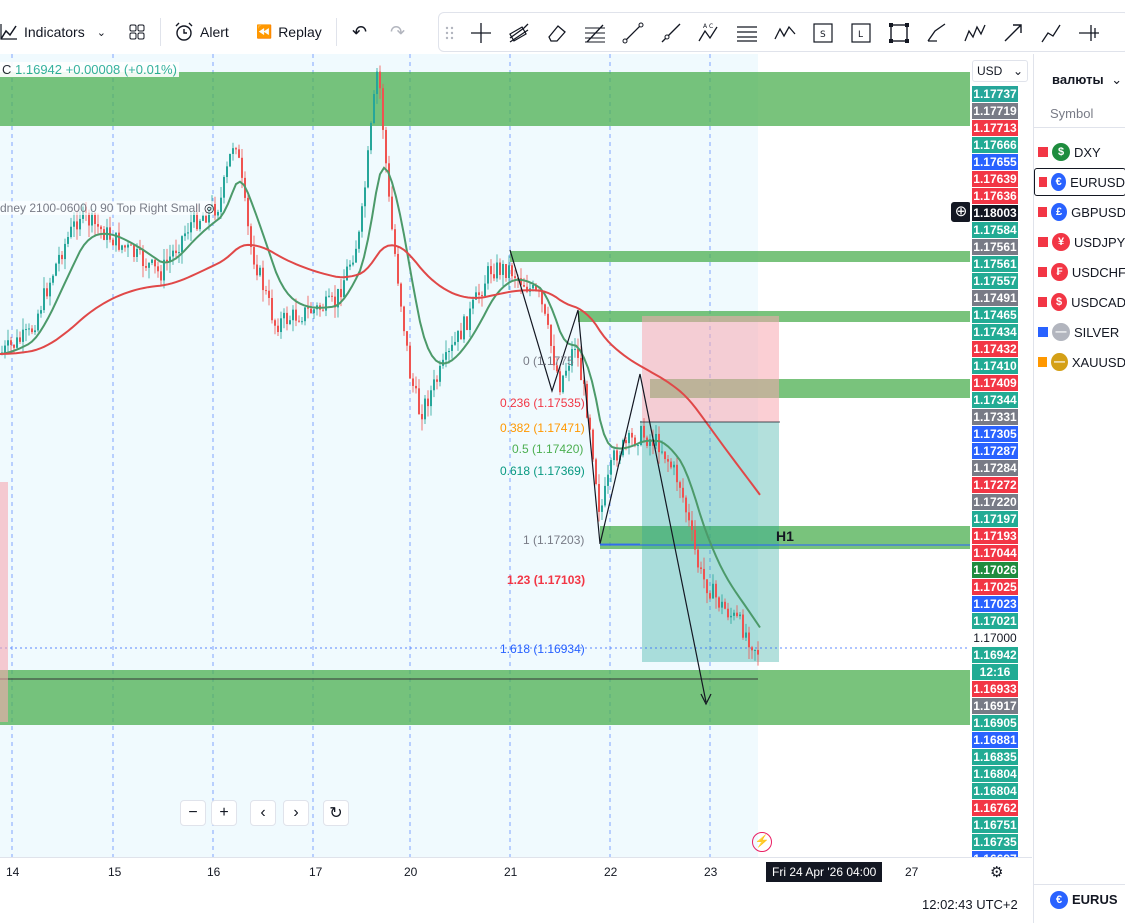  Describe the element at coordinates (1051, 33) in the screenshot. I see `path-icon` at that location.